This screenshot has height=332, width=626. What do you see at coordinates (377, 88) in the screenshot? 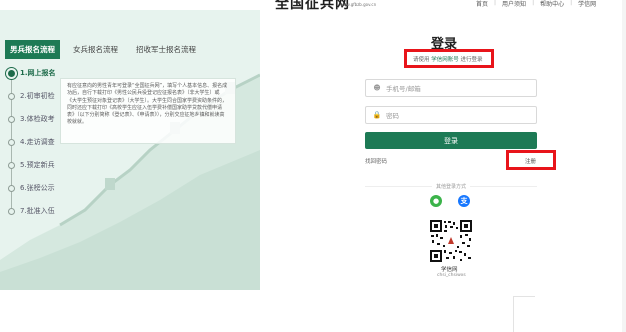
I see `user-icon: ☻` at bounding box center [377, 88].